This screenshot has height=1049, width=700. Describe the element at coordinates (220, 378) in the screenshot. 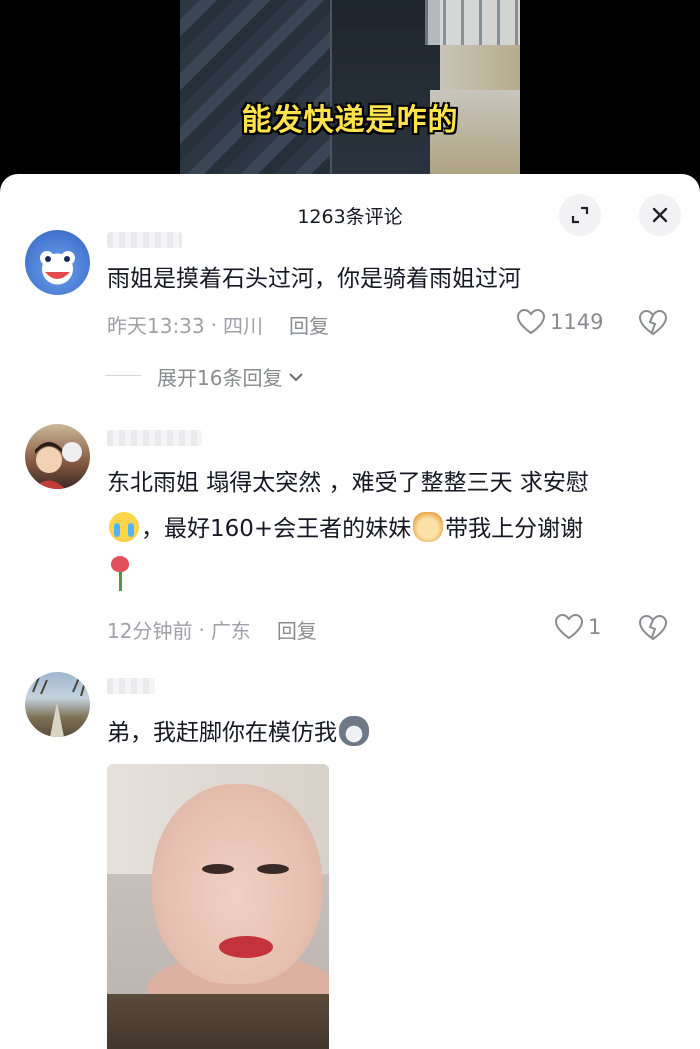

I see `expand-replies-label: 展开16条回复` at that location.